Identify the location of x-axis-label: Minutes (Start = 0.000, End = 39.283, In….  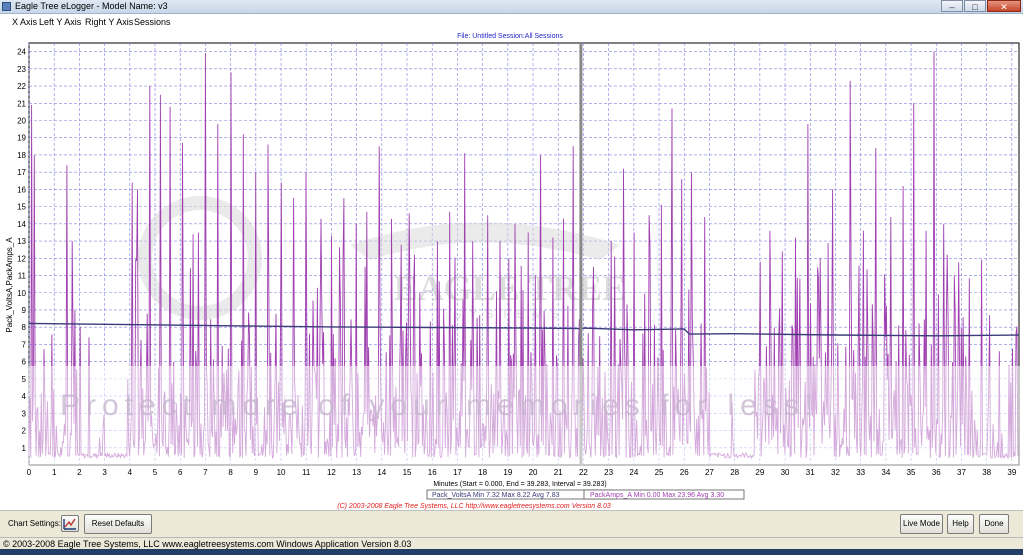
(519, 484).